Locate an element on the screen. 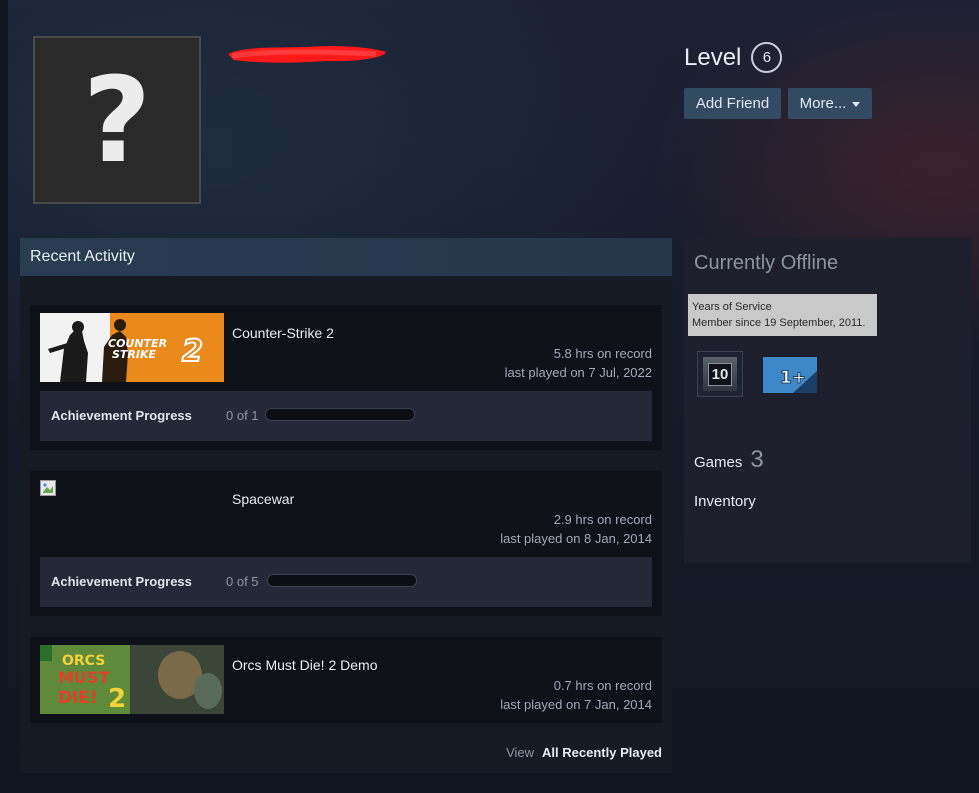 The image size is (979, 793). counter-strike-2-capsule: COUNTER STRIKE 2 is located at coordinates (132, 347).